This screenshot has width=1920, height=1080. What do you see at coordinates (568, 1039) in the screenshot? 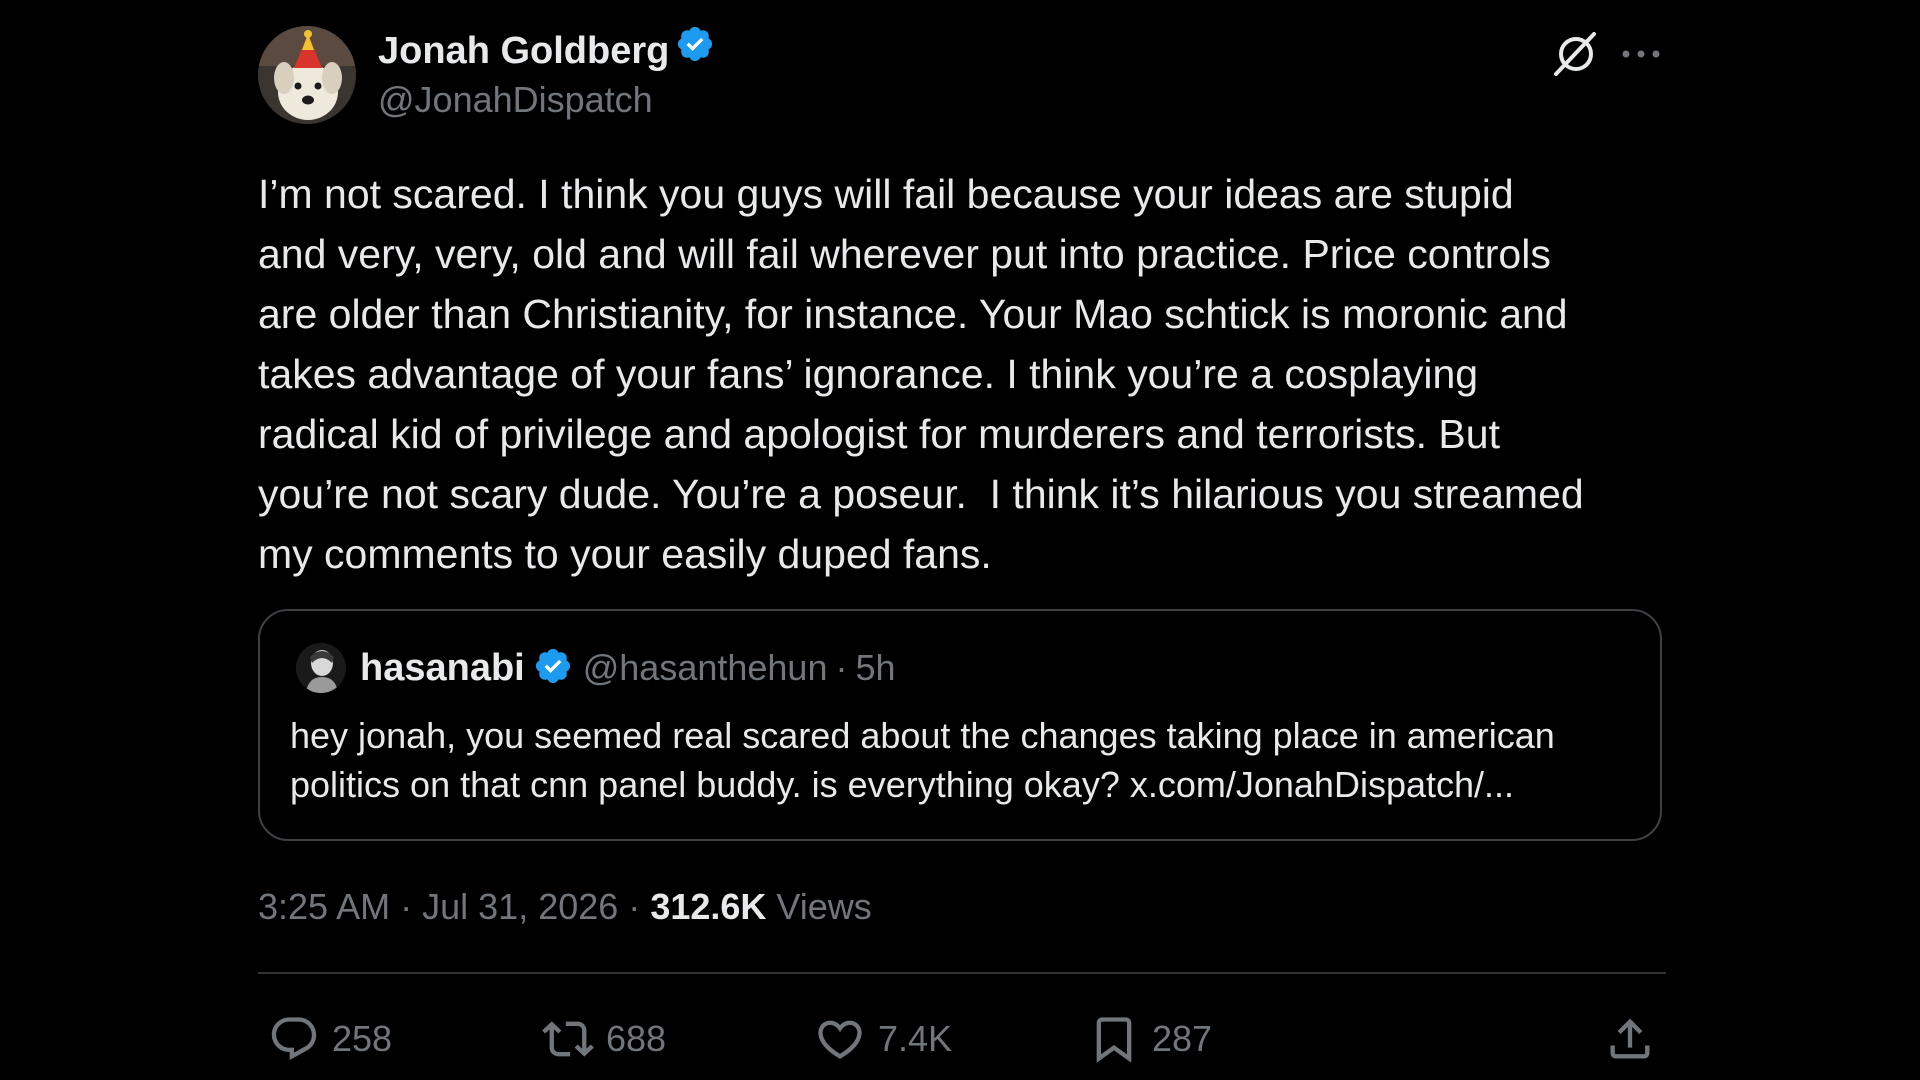
I see `repost-icon` at bounding box center [568, 1039].